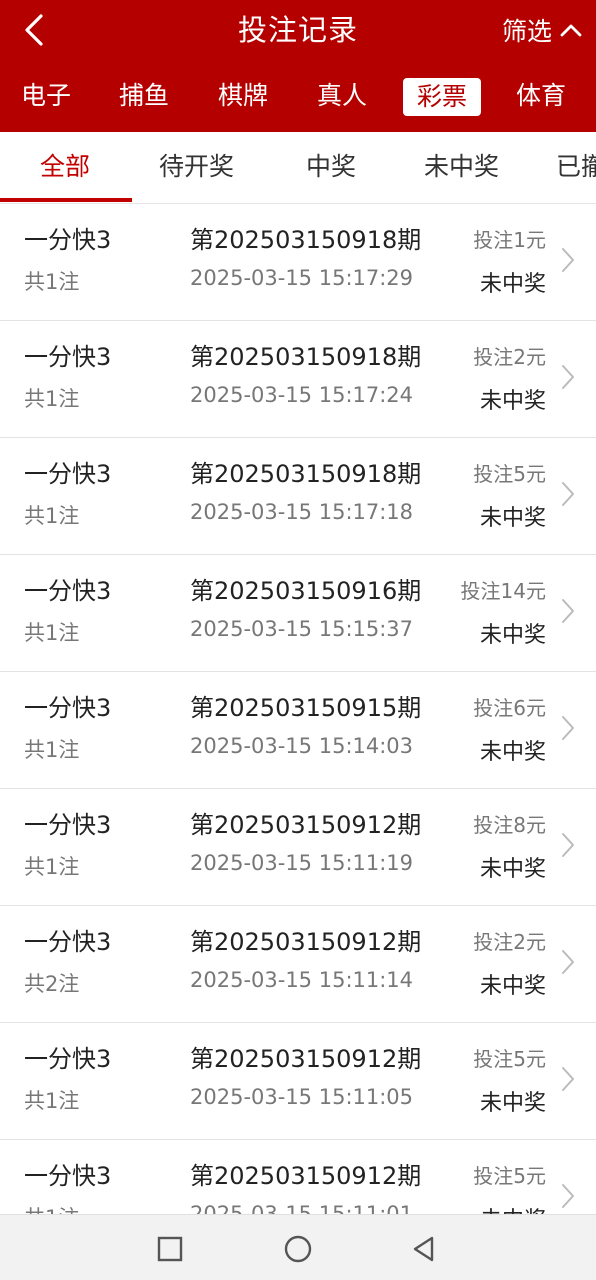 The image size is (596, 1280). I want to click on bet-time: 2025-03-15 15:14:03, so click(302, 746).